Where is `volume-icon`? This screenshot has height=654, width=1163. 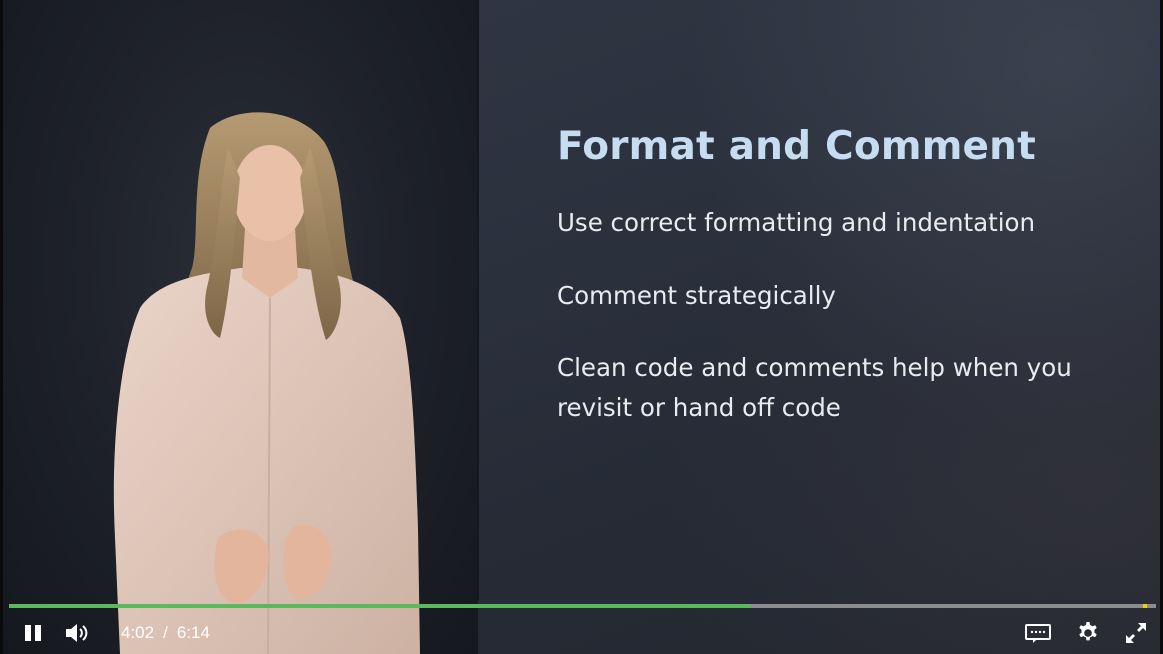
volume-icon is located at coordinates (77, 633).